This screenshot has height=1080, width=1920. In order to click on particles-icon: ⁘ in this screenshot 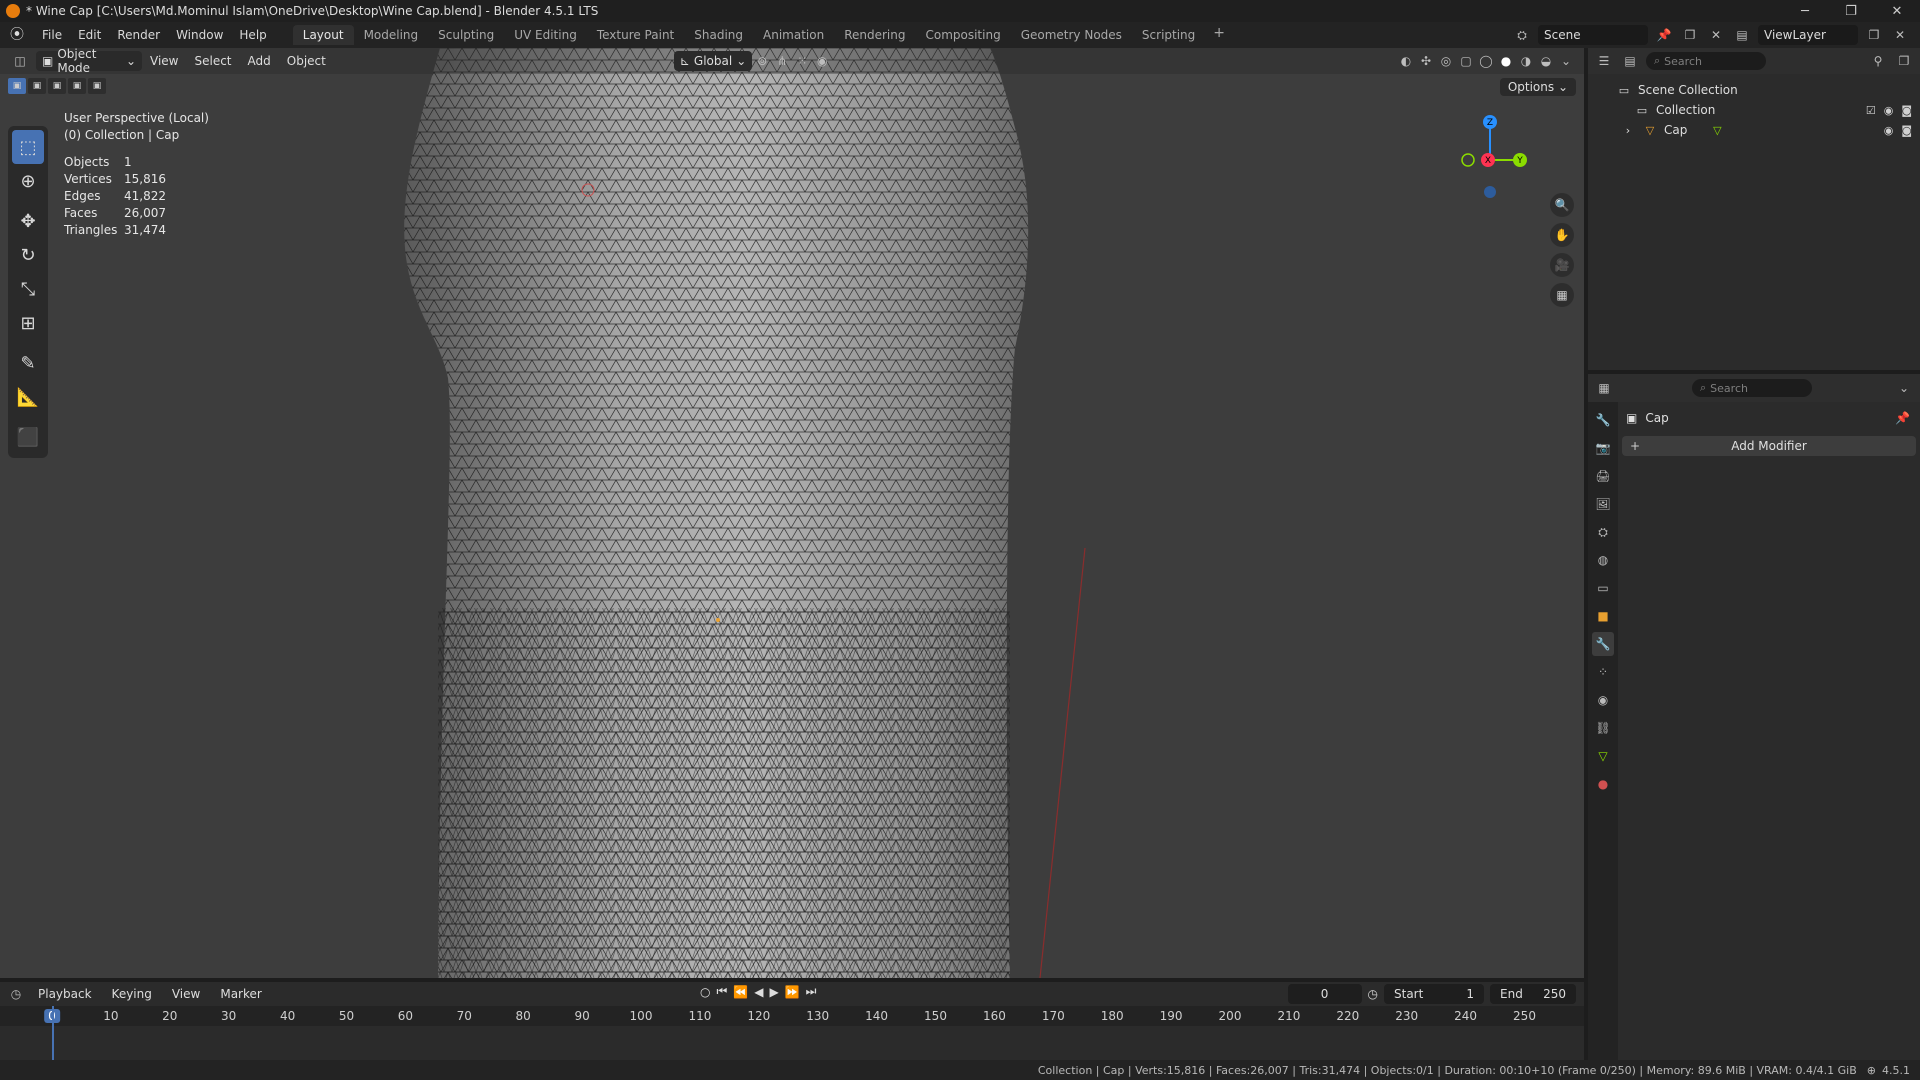, I will do `click(1603, 672)`.